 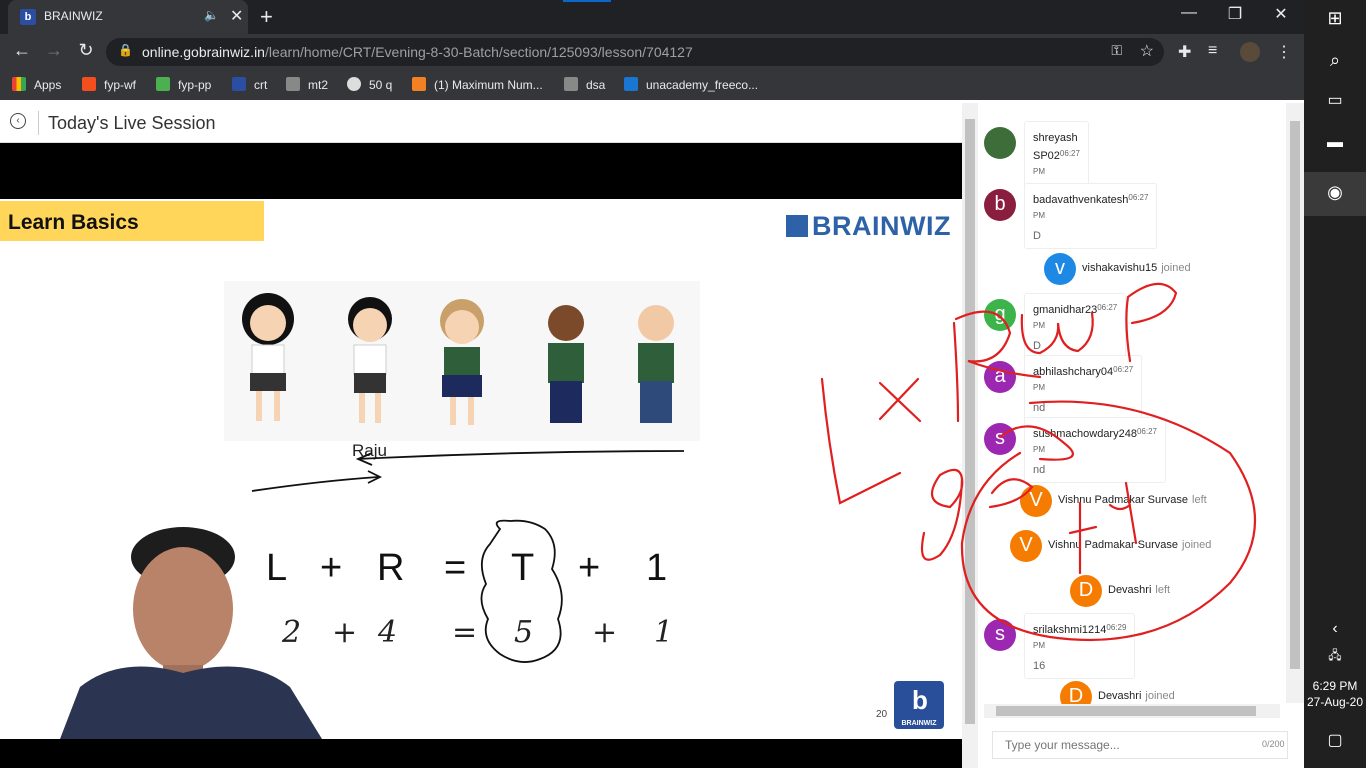 I want to click on tab-strip: b BRAINWIZ 🔈 ✕ + — ❐ ✕, so click(x=652, y=17).